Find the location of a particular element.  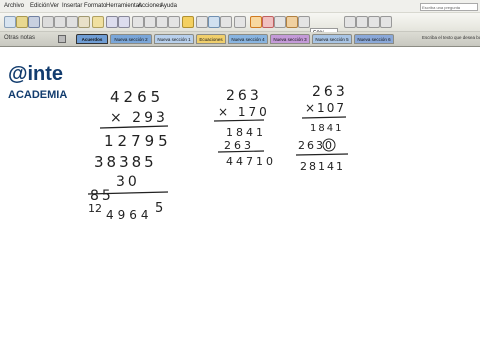

p1-result-rest: 4964 is located at coordinates (129, 215).